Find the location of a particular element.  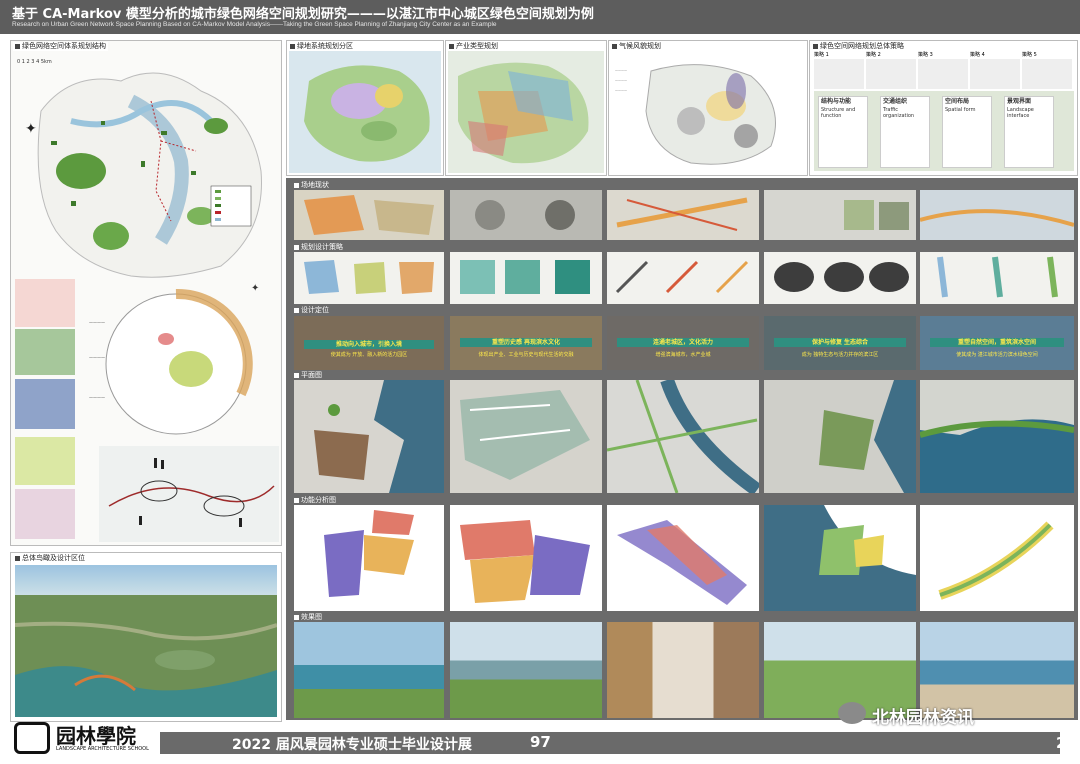

position-card-1: 推动向入城市，引换入境 使其成为 开放、融入新的活力园区 is located at coordinates (369, 343).